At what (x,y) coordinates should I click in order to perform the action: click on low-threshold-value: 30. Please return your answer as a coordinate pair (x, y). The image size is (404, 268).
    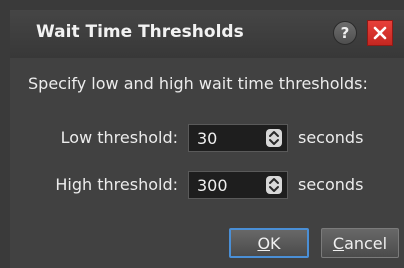
    Looking at the image, I should click on (207, 138).